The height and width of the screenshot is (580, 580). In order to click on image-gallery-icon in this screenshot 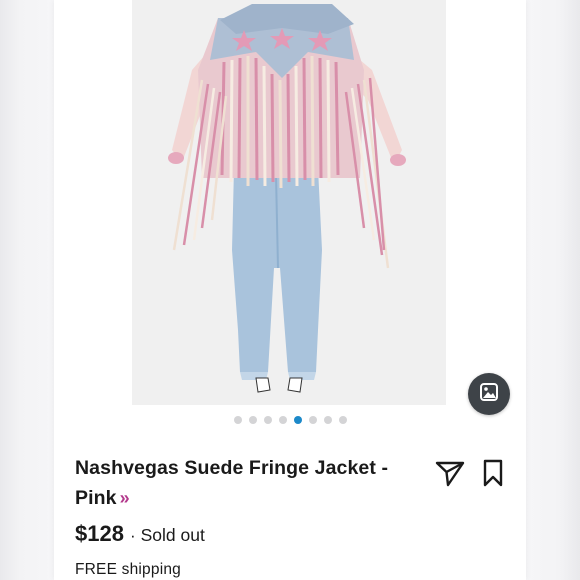, I will do `click(489, 394)`.